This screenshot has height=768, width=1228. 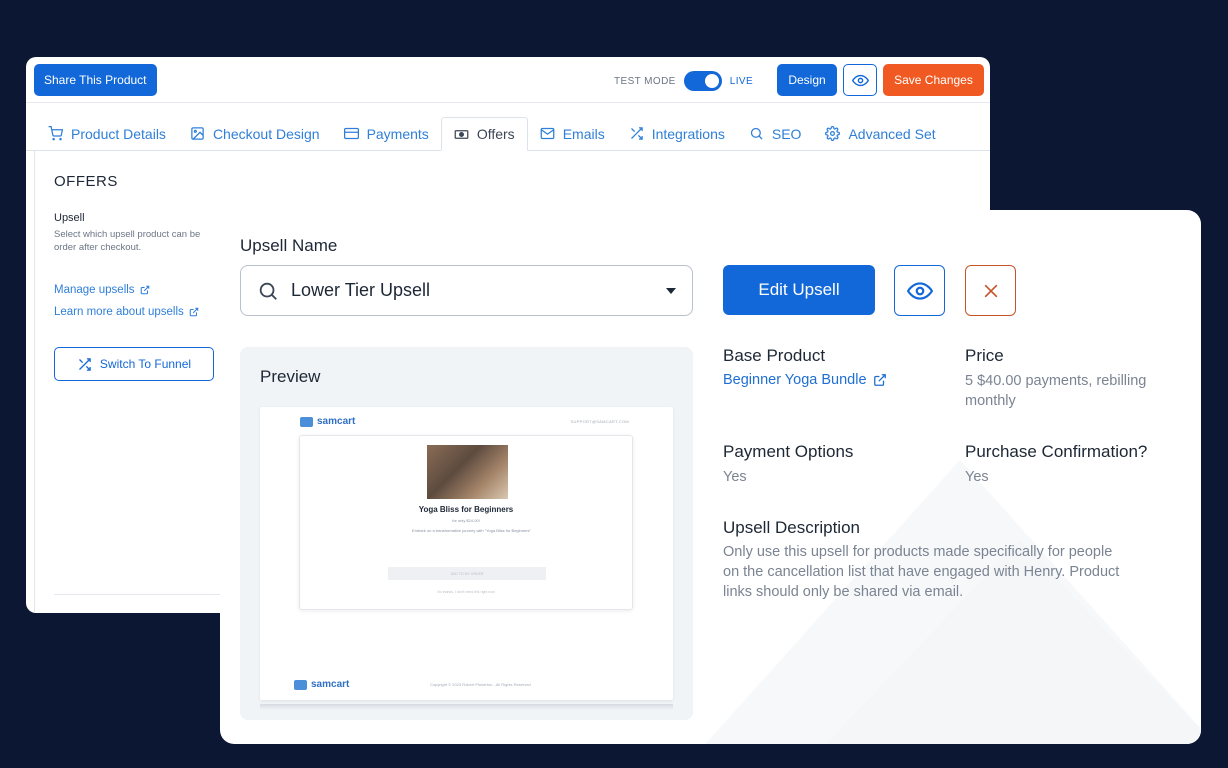 What do you see at coordinates (833, 133) in the screenshot?
I see `gear-icon` at bounding box center [833, 133].